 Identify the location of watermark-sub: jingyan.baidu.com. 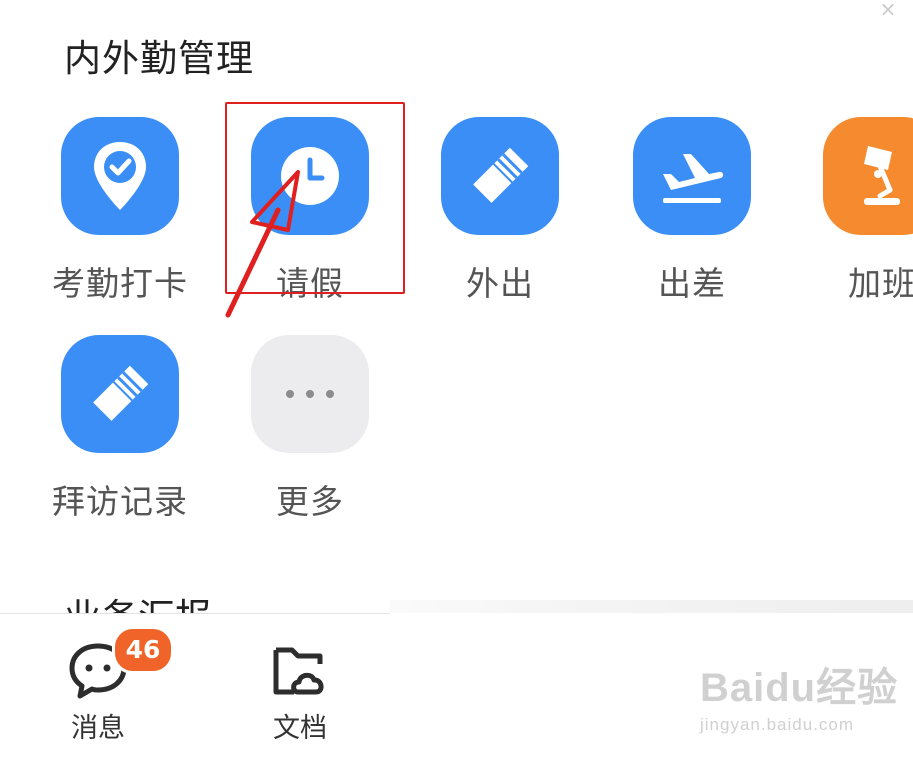
(777, 724).